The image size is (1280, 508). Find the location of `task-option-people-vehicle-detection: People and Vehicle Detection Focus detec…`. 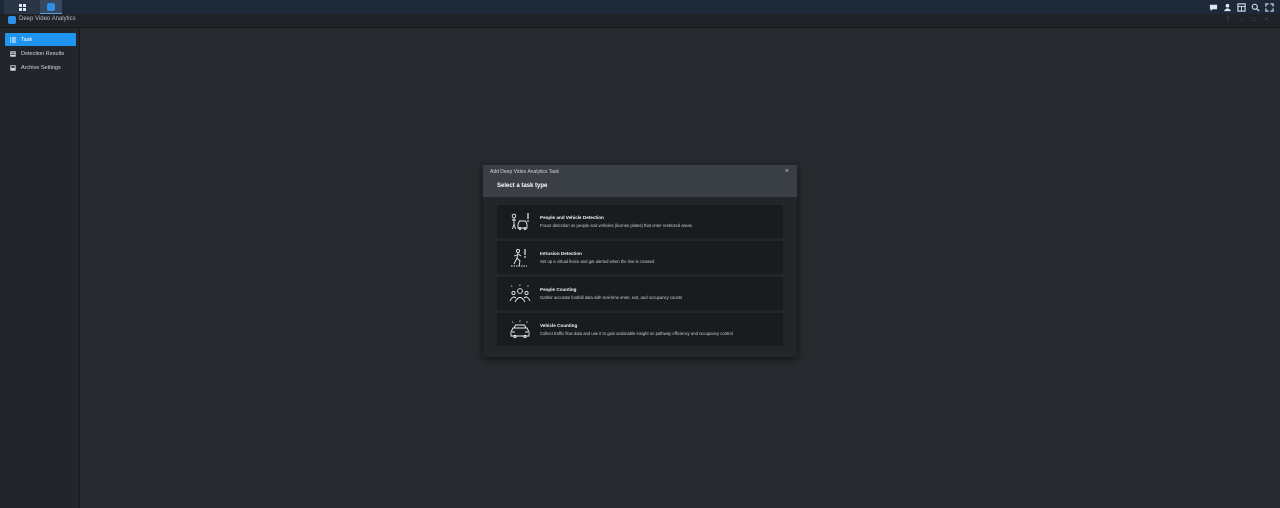

task-option-people-vehicle-detection: People and Vehicle Detection Focus detec… is located at coordinates (640, 221).